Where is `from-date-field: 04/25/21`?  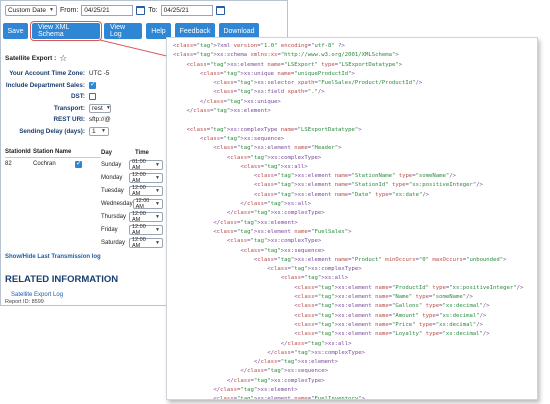
from-date-field: 04/25/21 is located at coordinates (107, 10).